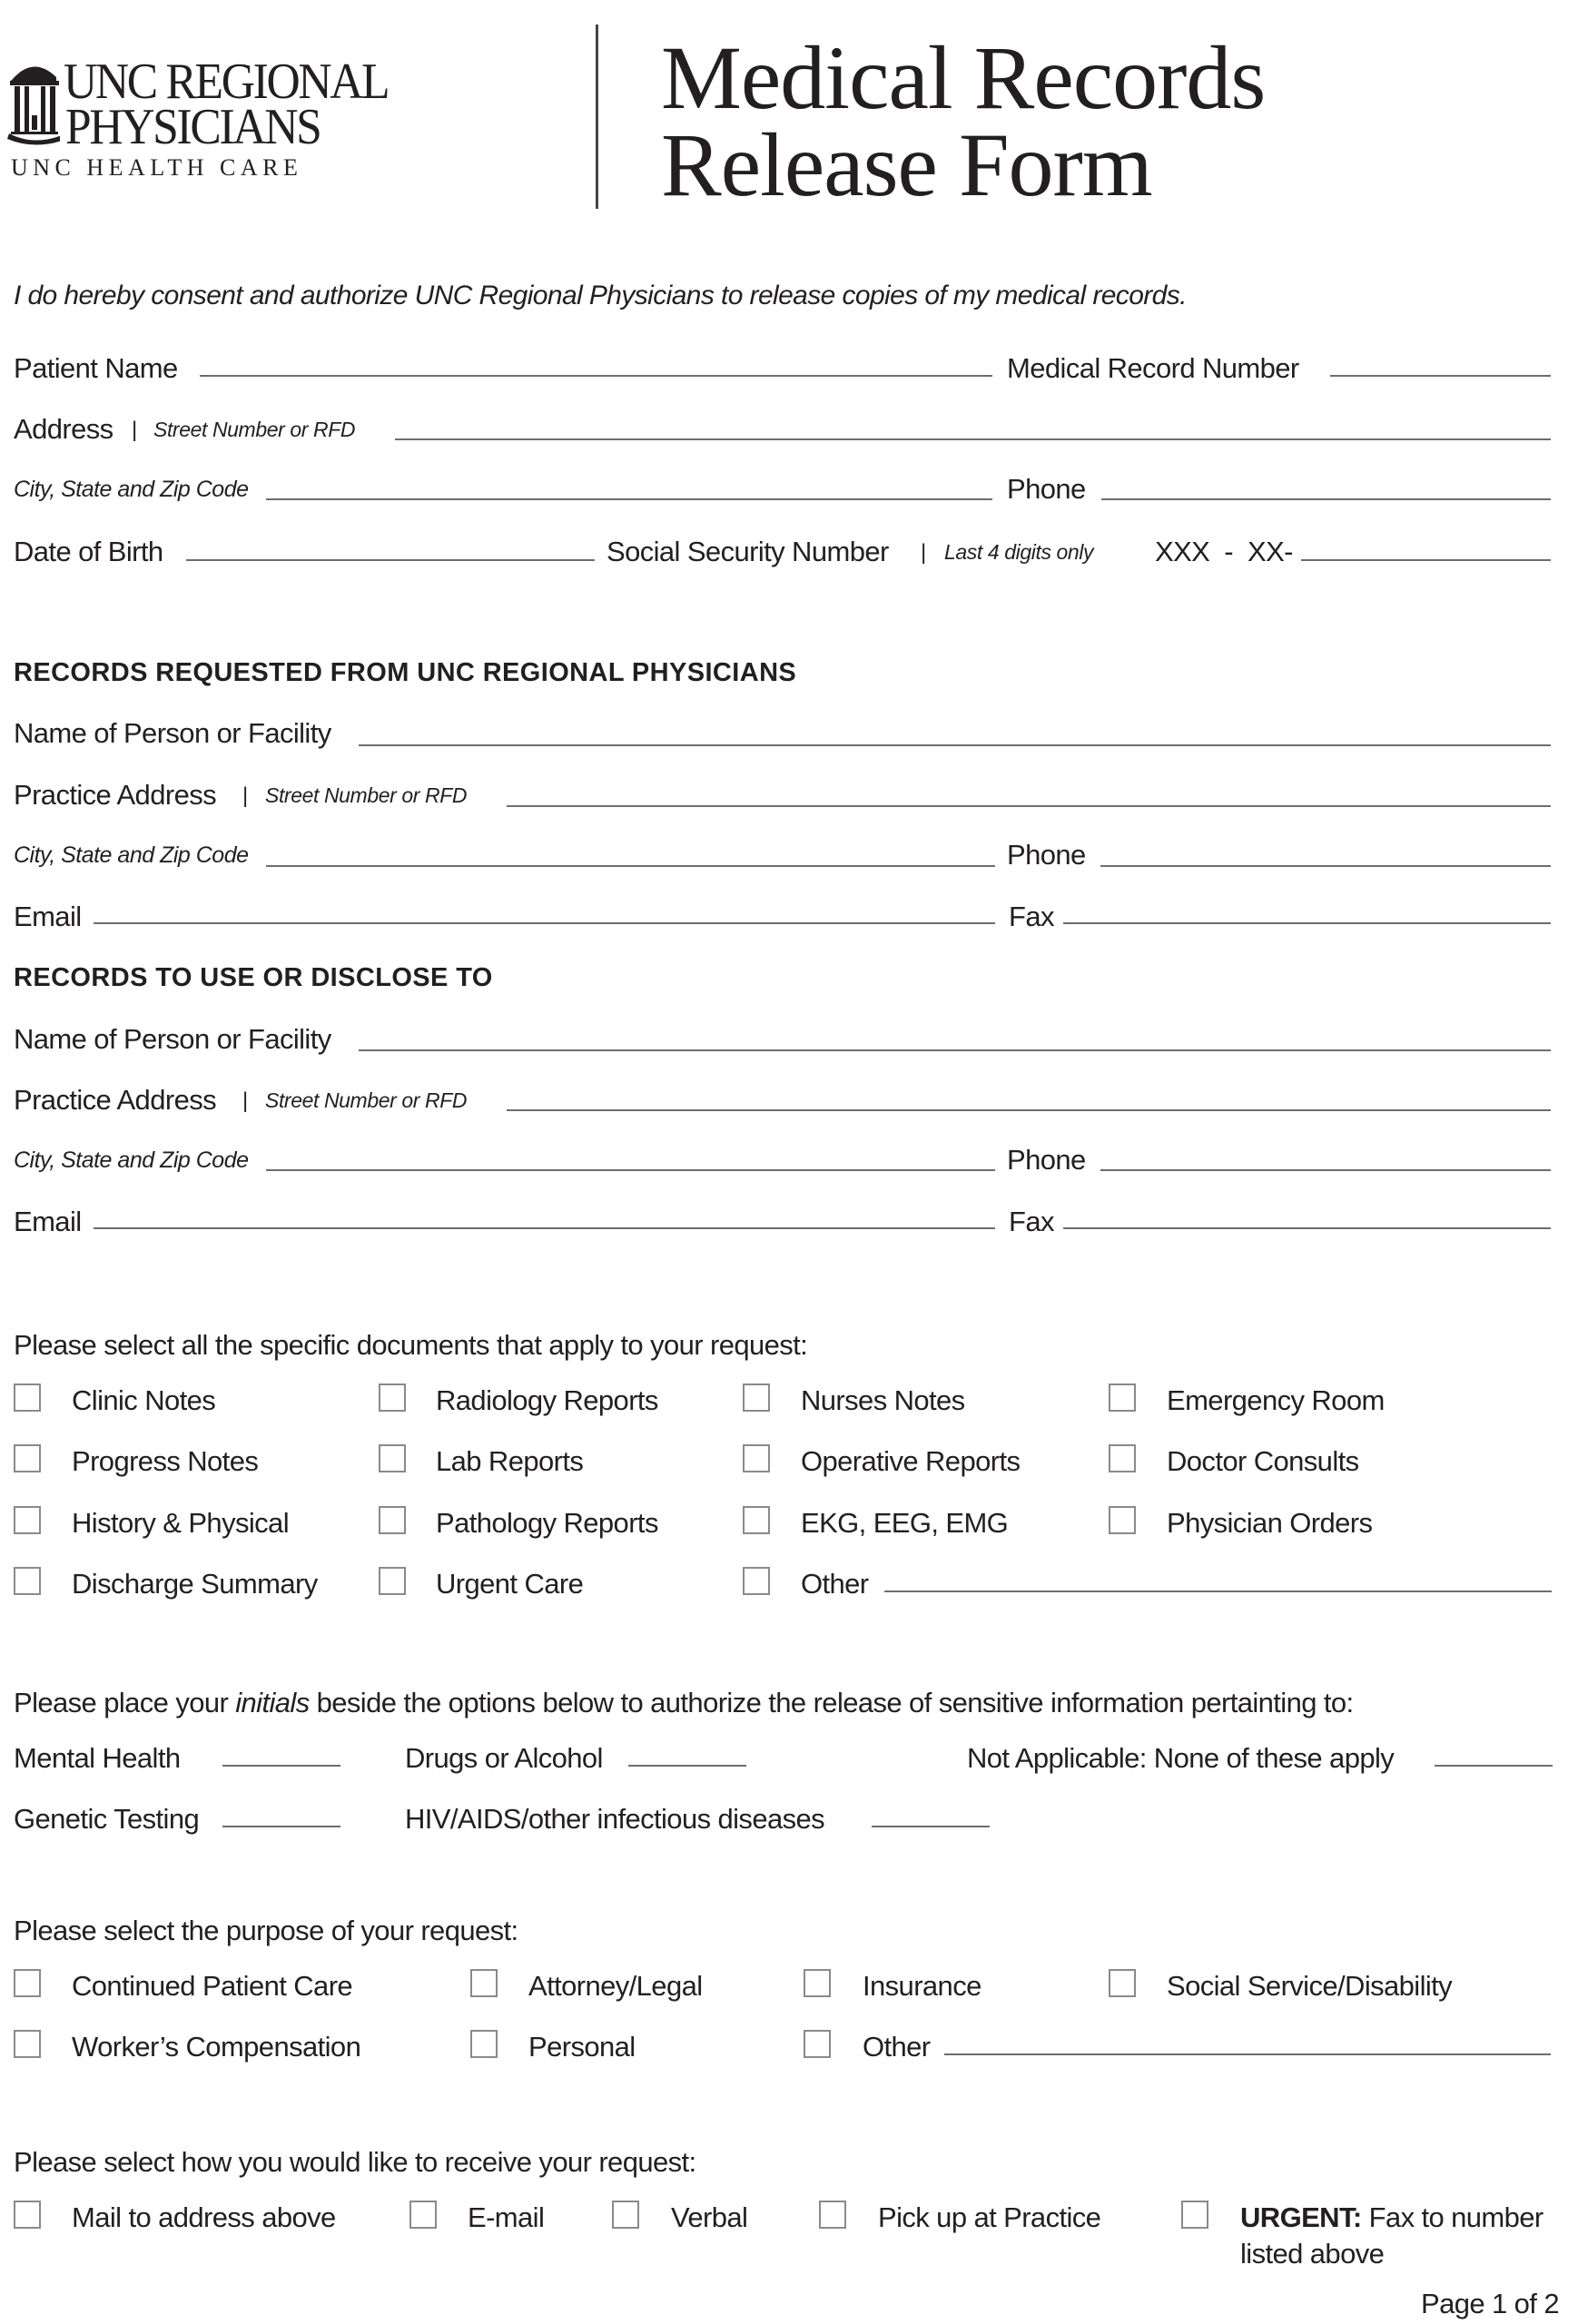 The image size is (1588, 2324). What do you see at coordinates (817, 1983) in the screenshot?
I see `checkbox-insurance` at bounding box center [817, 1983].